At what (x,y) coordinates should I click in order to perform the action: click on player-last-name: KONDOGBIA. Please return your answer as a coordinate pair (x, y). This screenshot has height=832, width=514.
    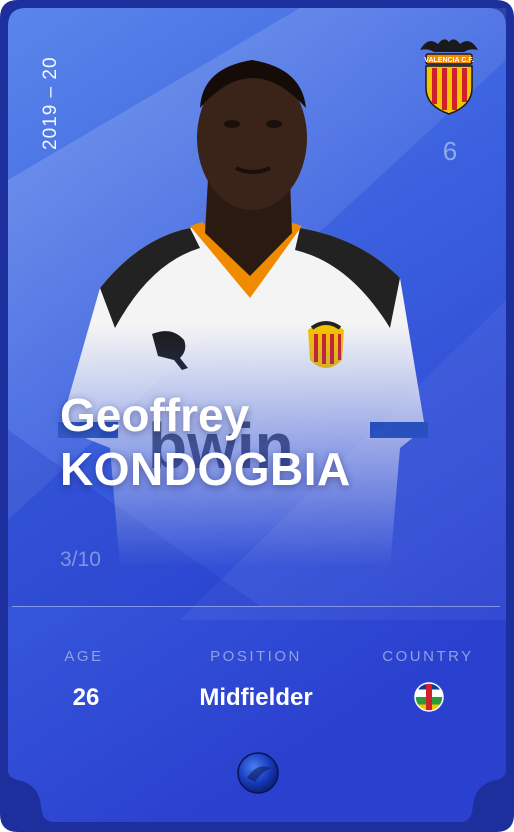
    Looking at the image, I should click on (205, 469).